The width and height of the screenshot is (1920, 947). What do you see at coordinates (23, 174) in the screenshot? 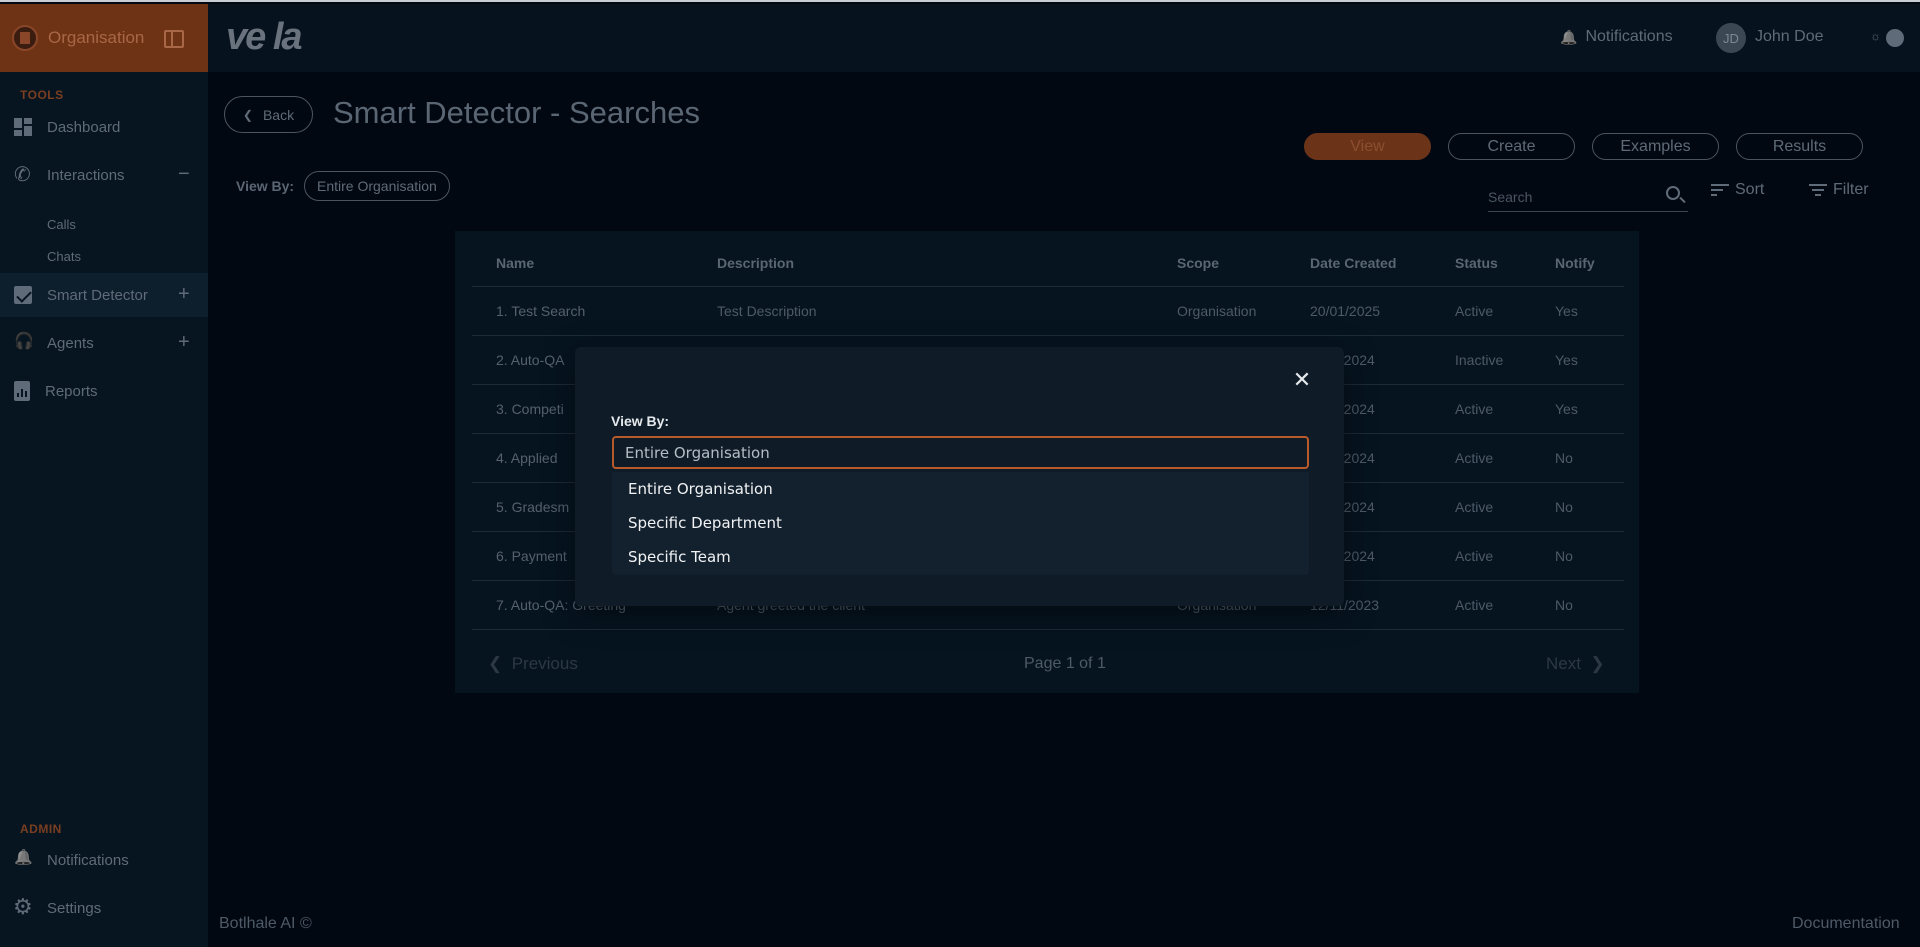
I see `phone-icon` at bounding box center [23, 174].